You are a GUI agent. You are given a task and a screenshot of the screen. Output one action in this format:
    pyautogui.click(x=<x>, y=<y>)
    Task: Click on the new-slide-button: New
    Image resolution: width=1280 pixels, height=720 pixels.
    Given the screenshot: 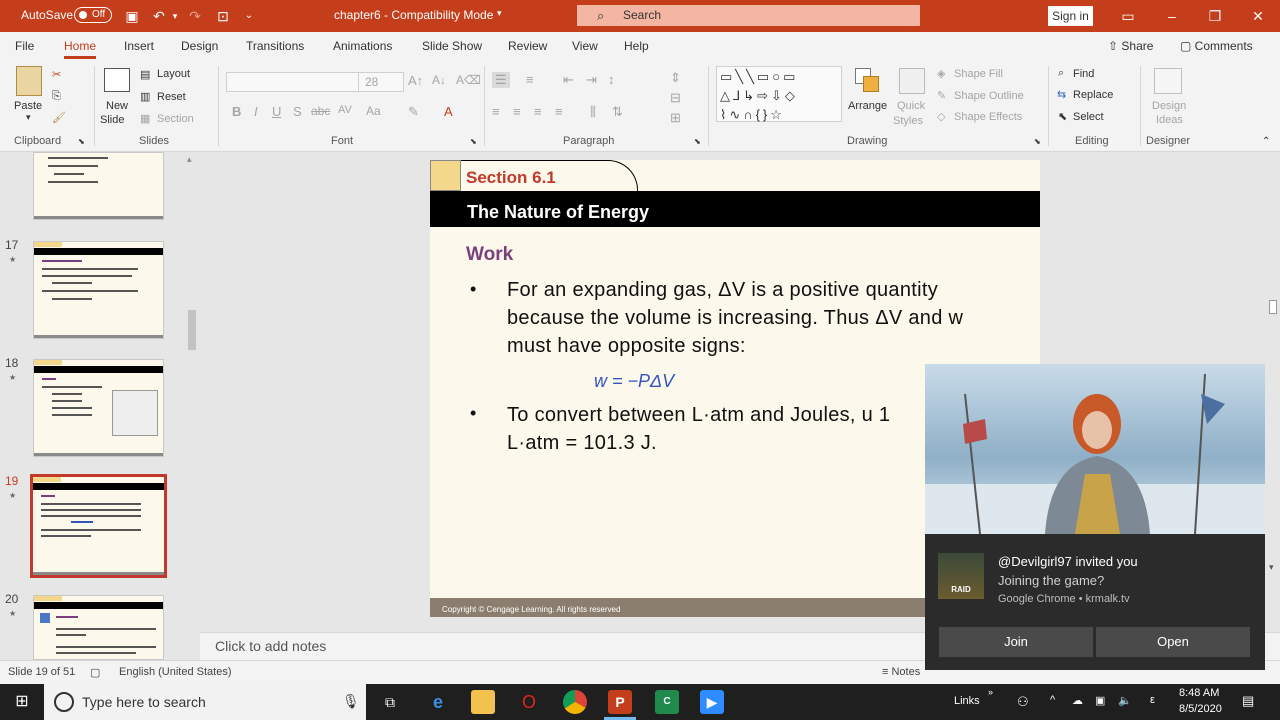 What is the action you would take?
    pyautogui.click(x=117, y=106)
    